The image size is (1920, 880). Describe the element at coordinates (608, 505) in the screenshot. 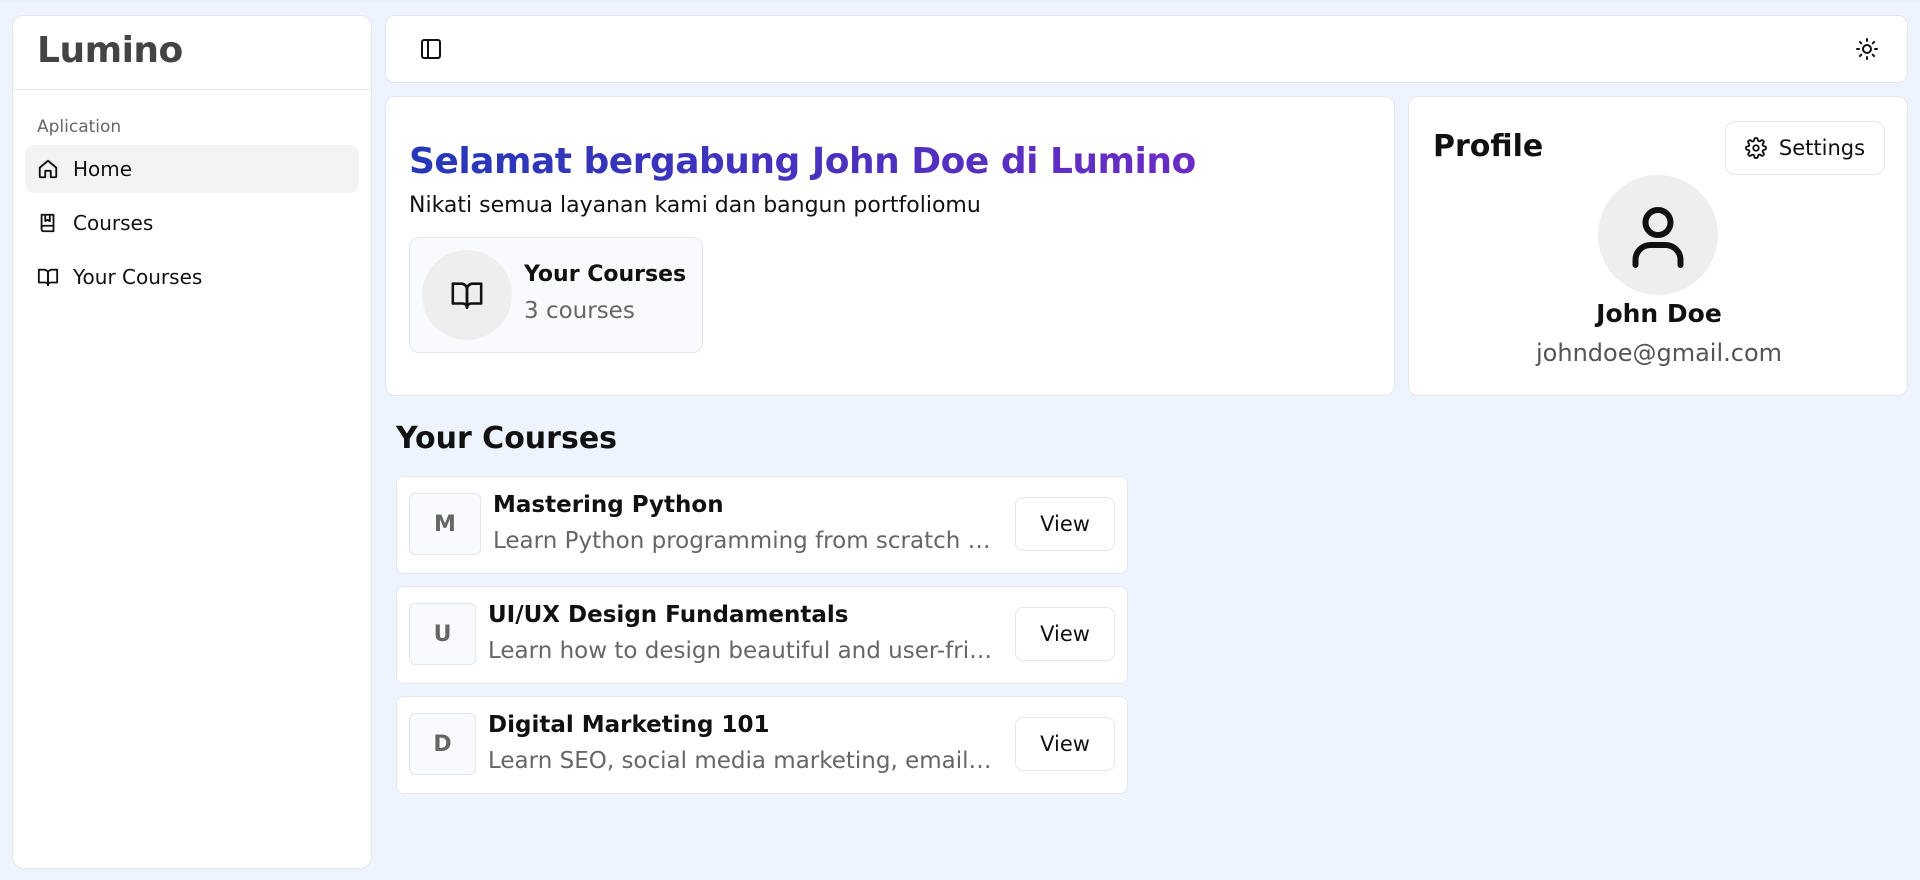

I see `course-title: Mastering Python` at that location.